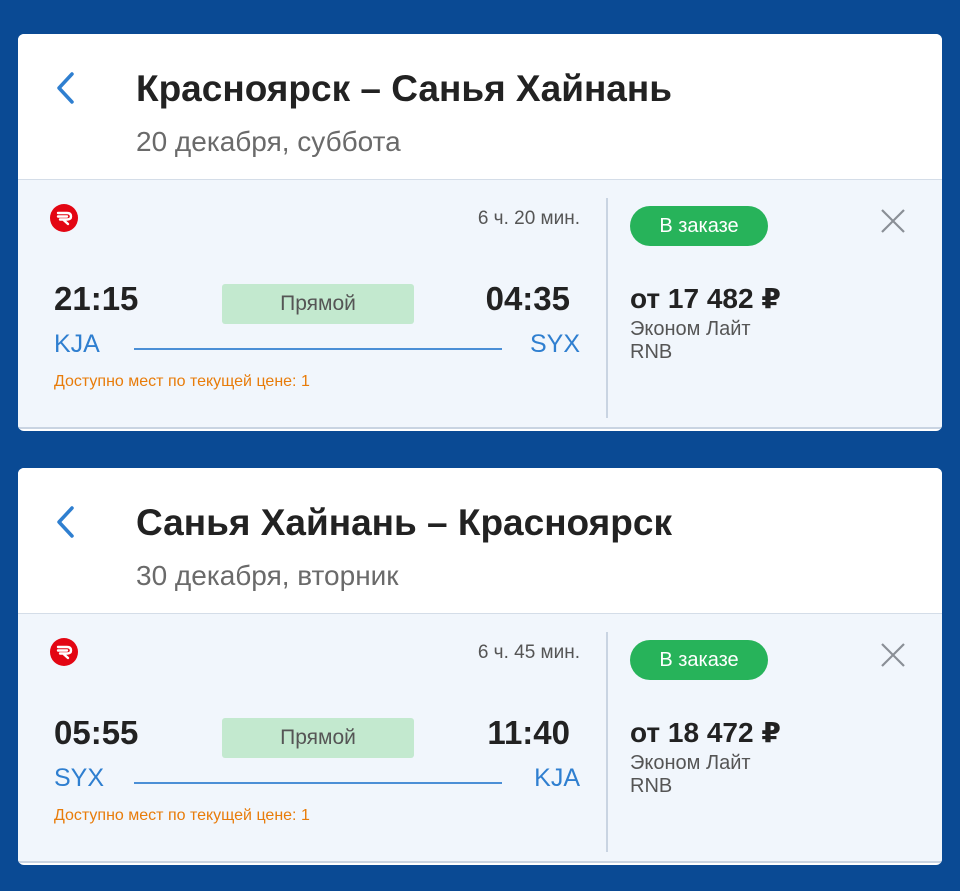  Describe the element at coordinates (528, 732) in the screenshot. I see `arrival-time: 11:40` at that location.